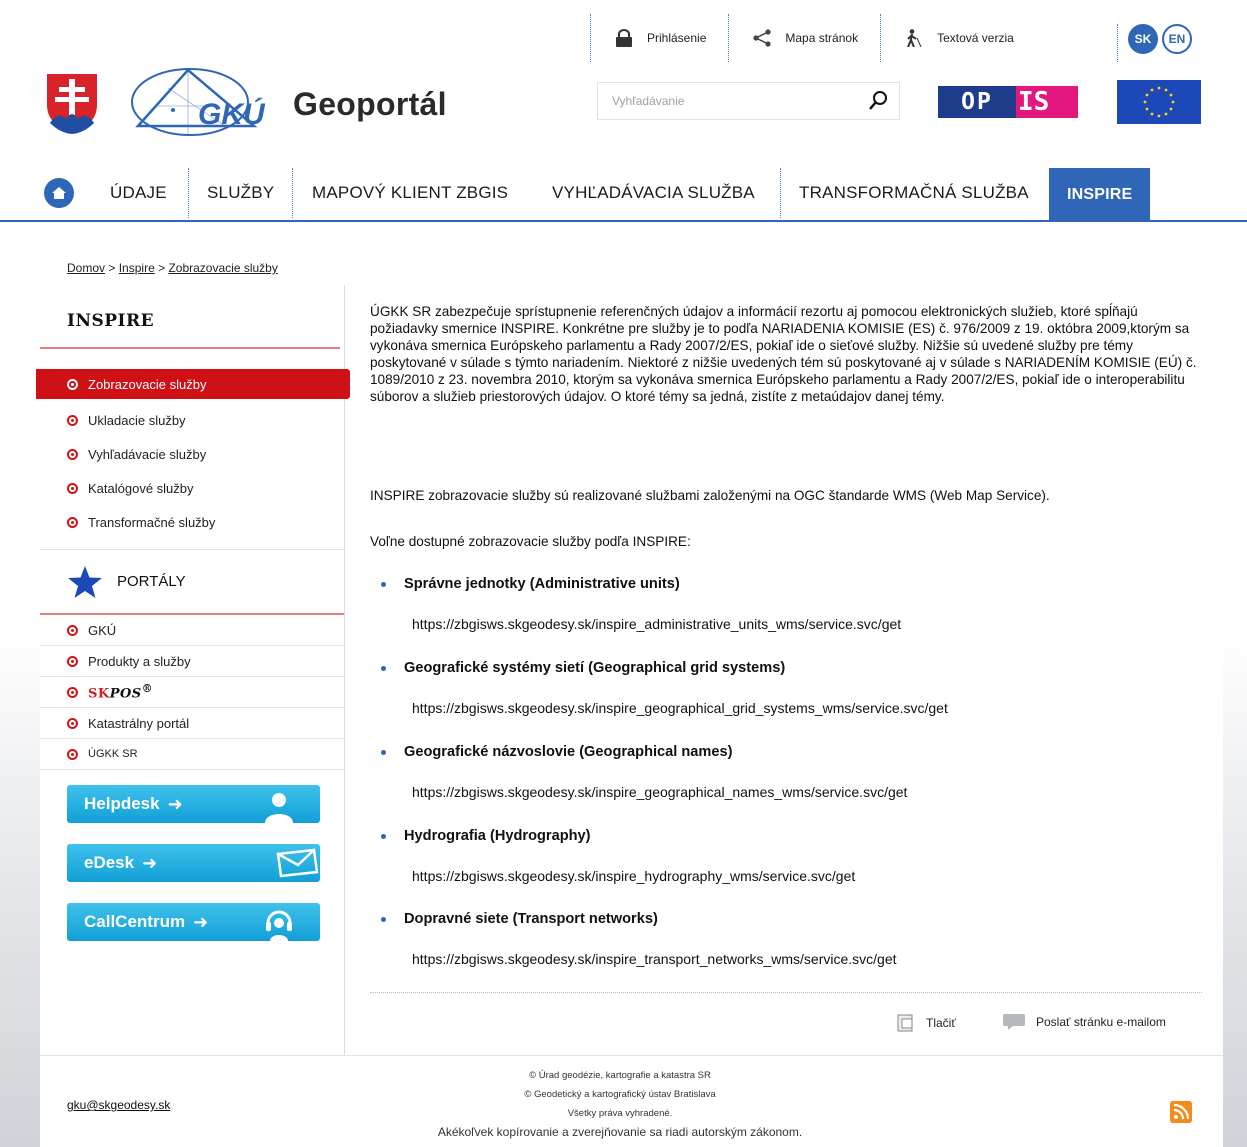 This screenshot has height=1147, width=1247. I want to click on text-version-label: Textová verzia, so click(975, 38).